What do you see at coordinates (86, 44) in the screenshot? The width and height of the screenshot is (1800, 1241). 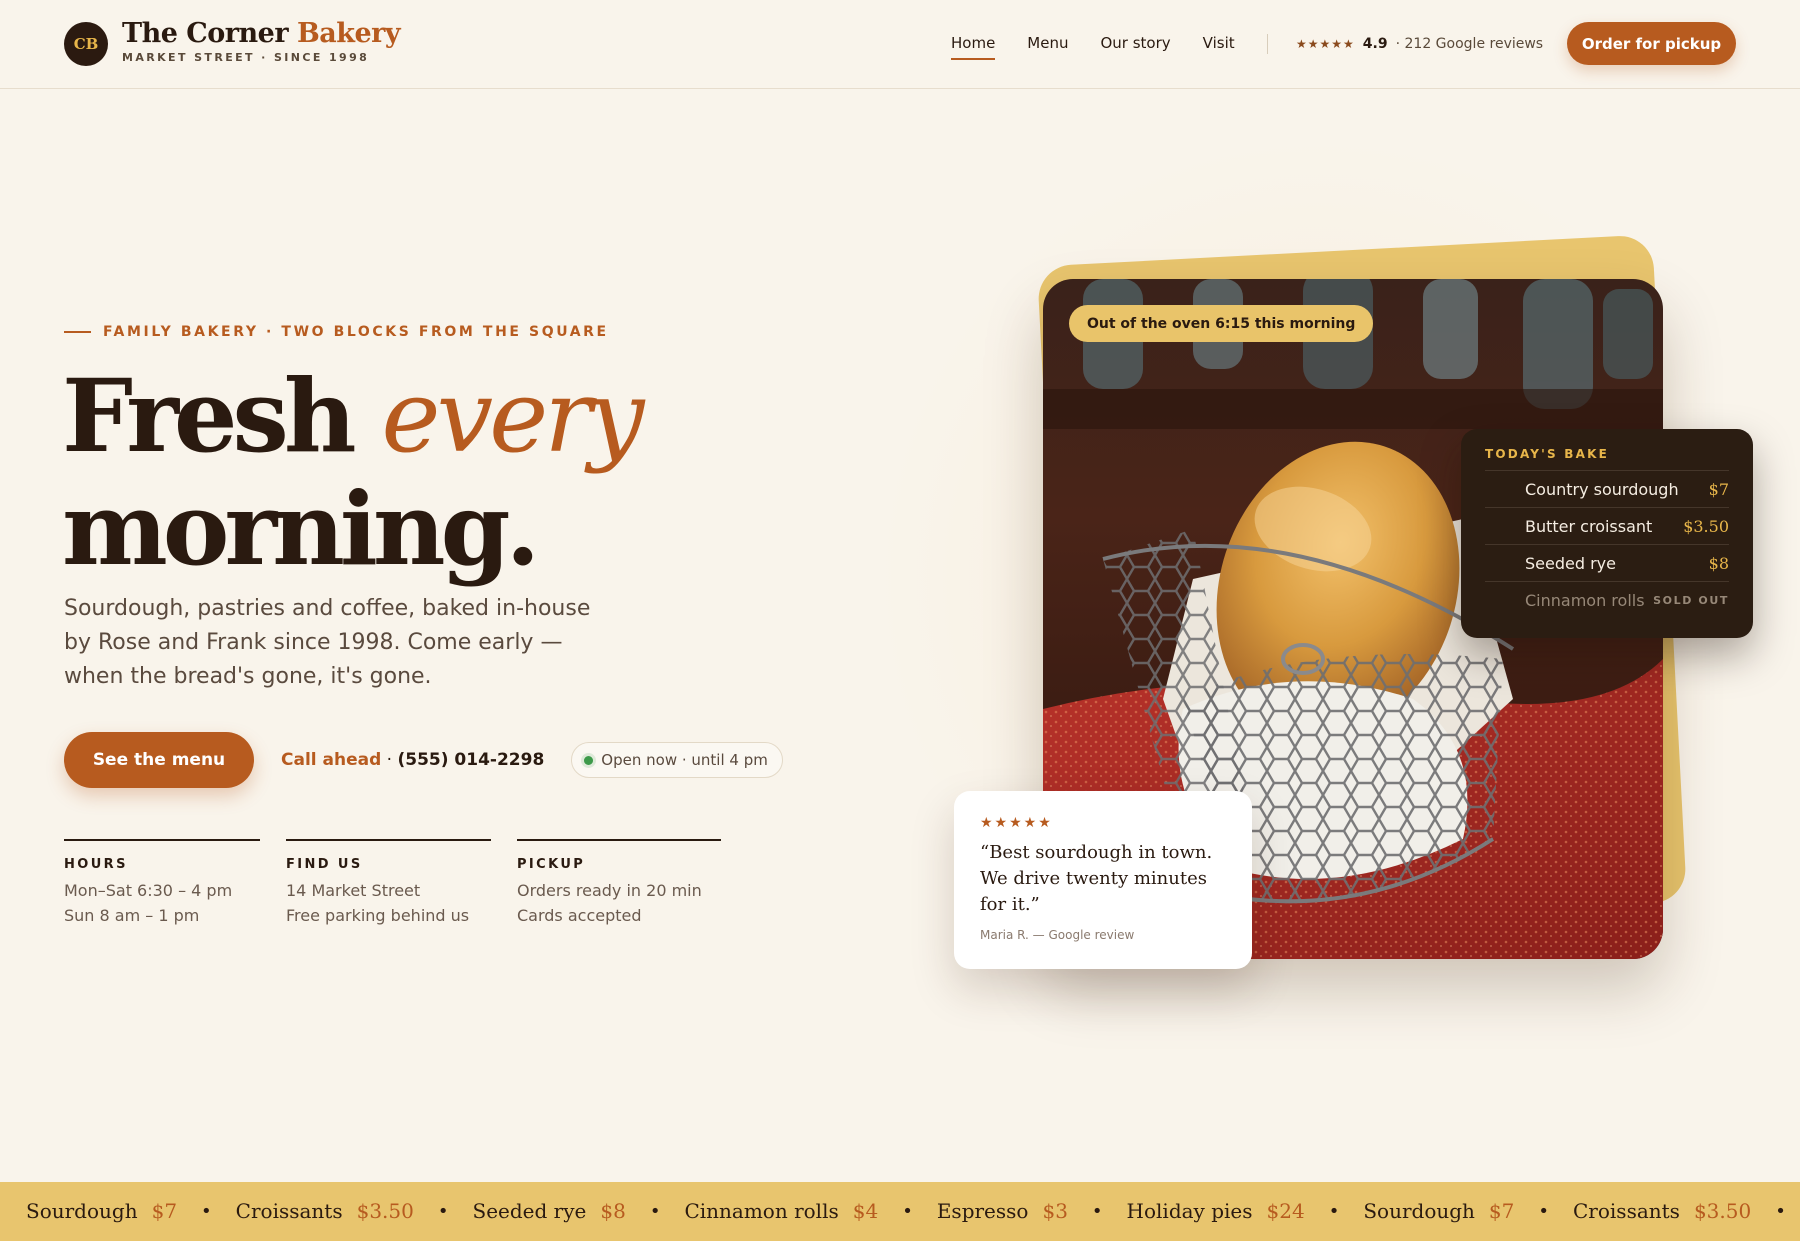 I see `logo-badge: CB` at bounding box center [86, 44].